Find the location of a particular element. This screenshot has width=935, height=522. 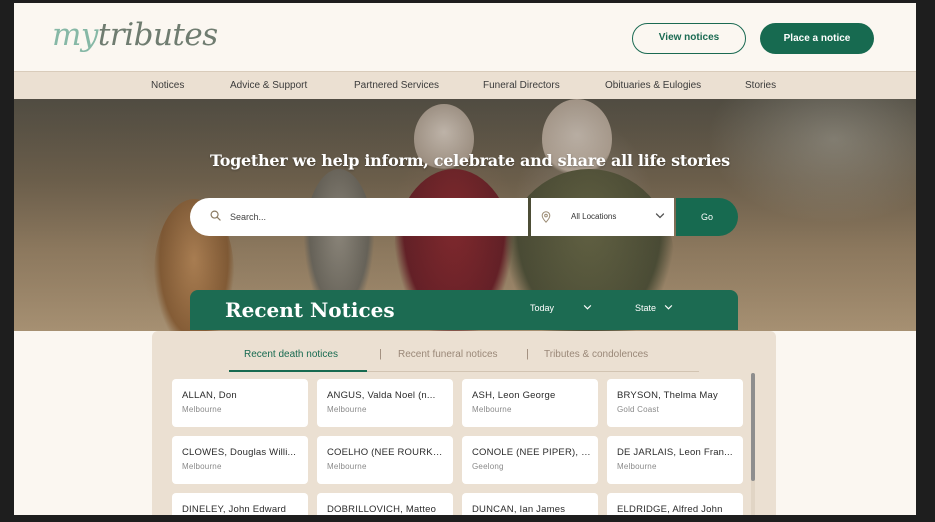

site-logo: mytributes is located at coordinates (135, 35).